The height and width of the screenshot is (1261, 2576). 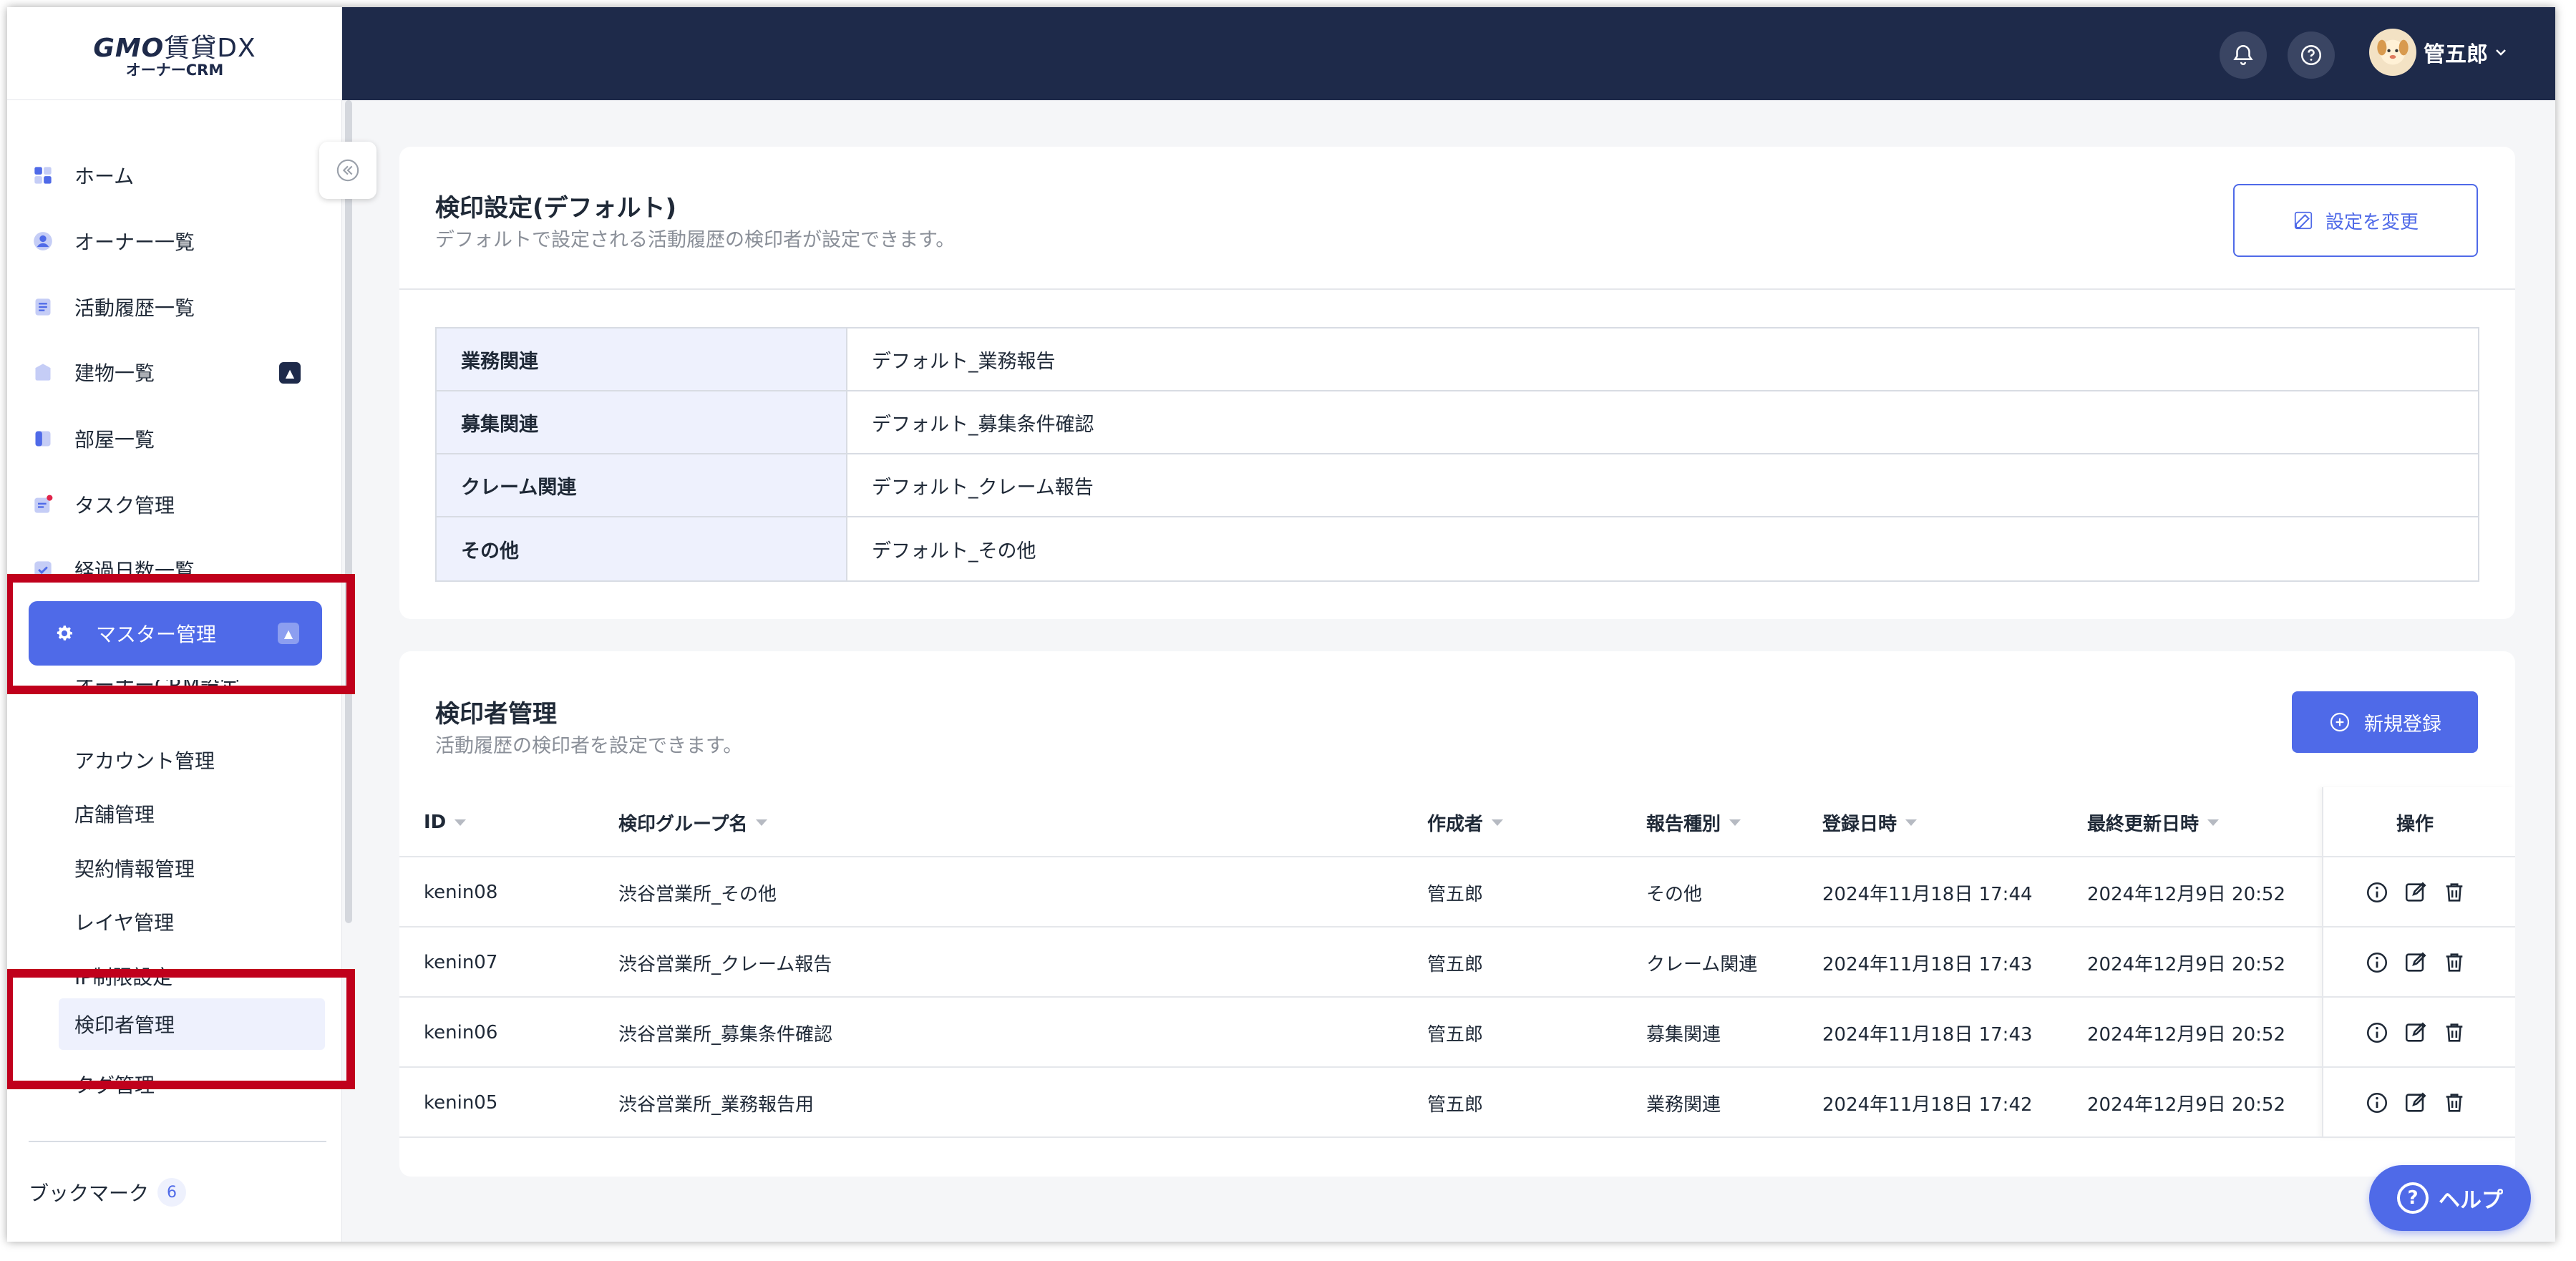 What do you see at coordinates (2340, 722) in the screenshot?
I see `plus-circle-icon` at bounding box center [2340, 722].